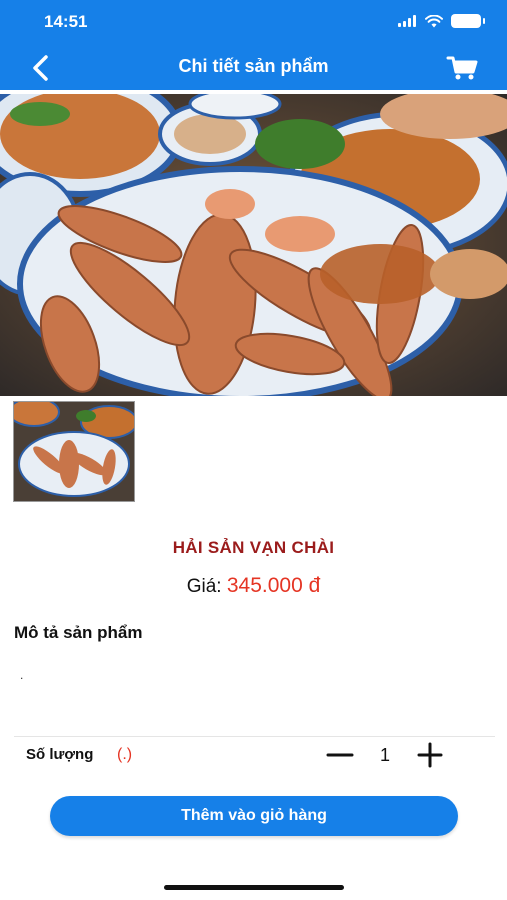  I want to click on divider, so click(254, 736).